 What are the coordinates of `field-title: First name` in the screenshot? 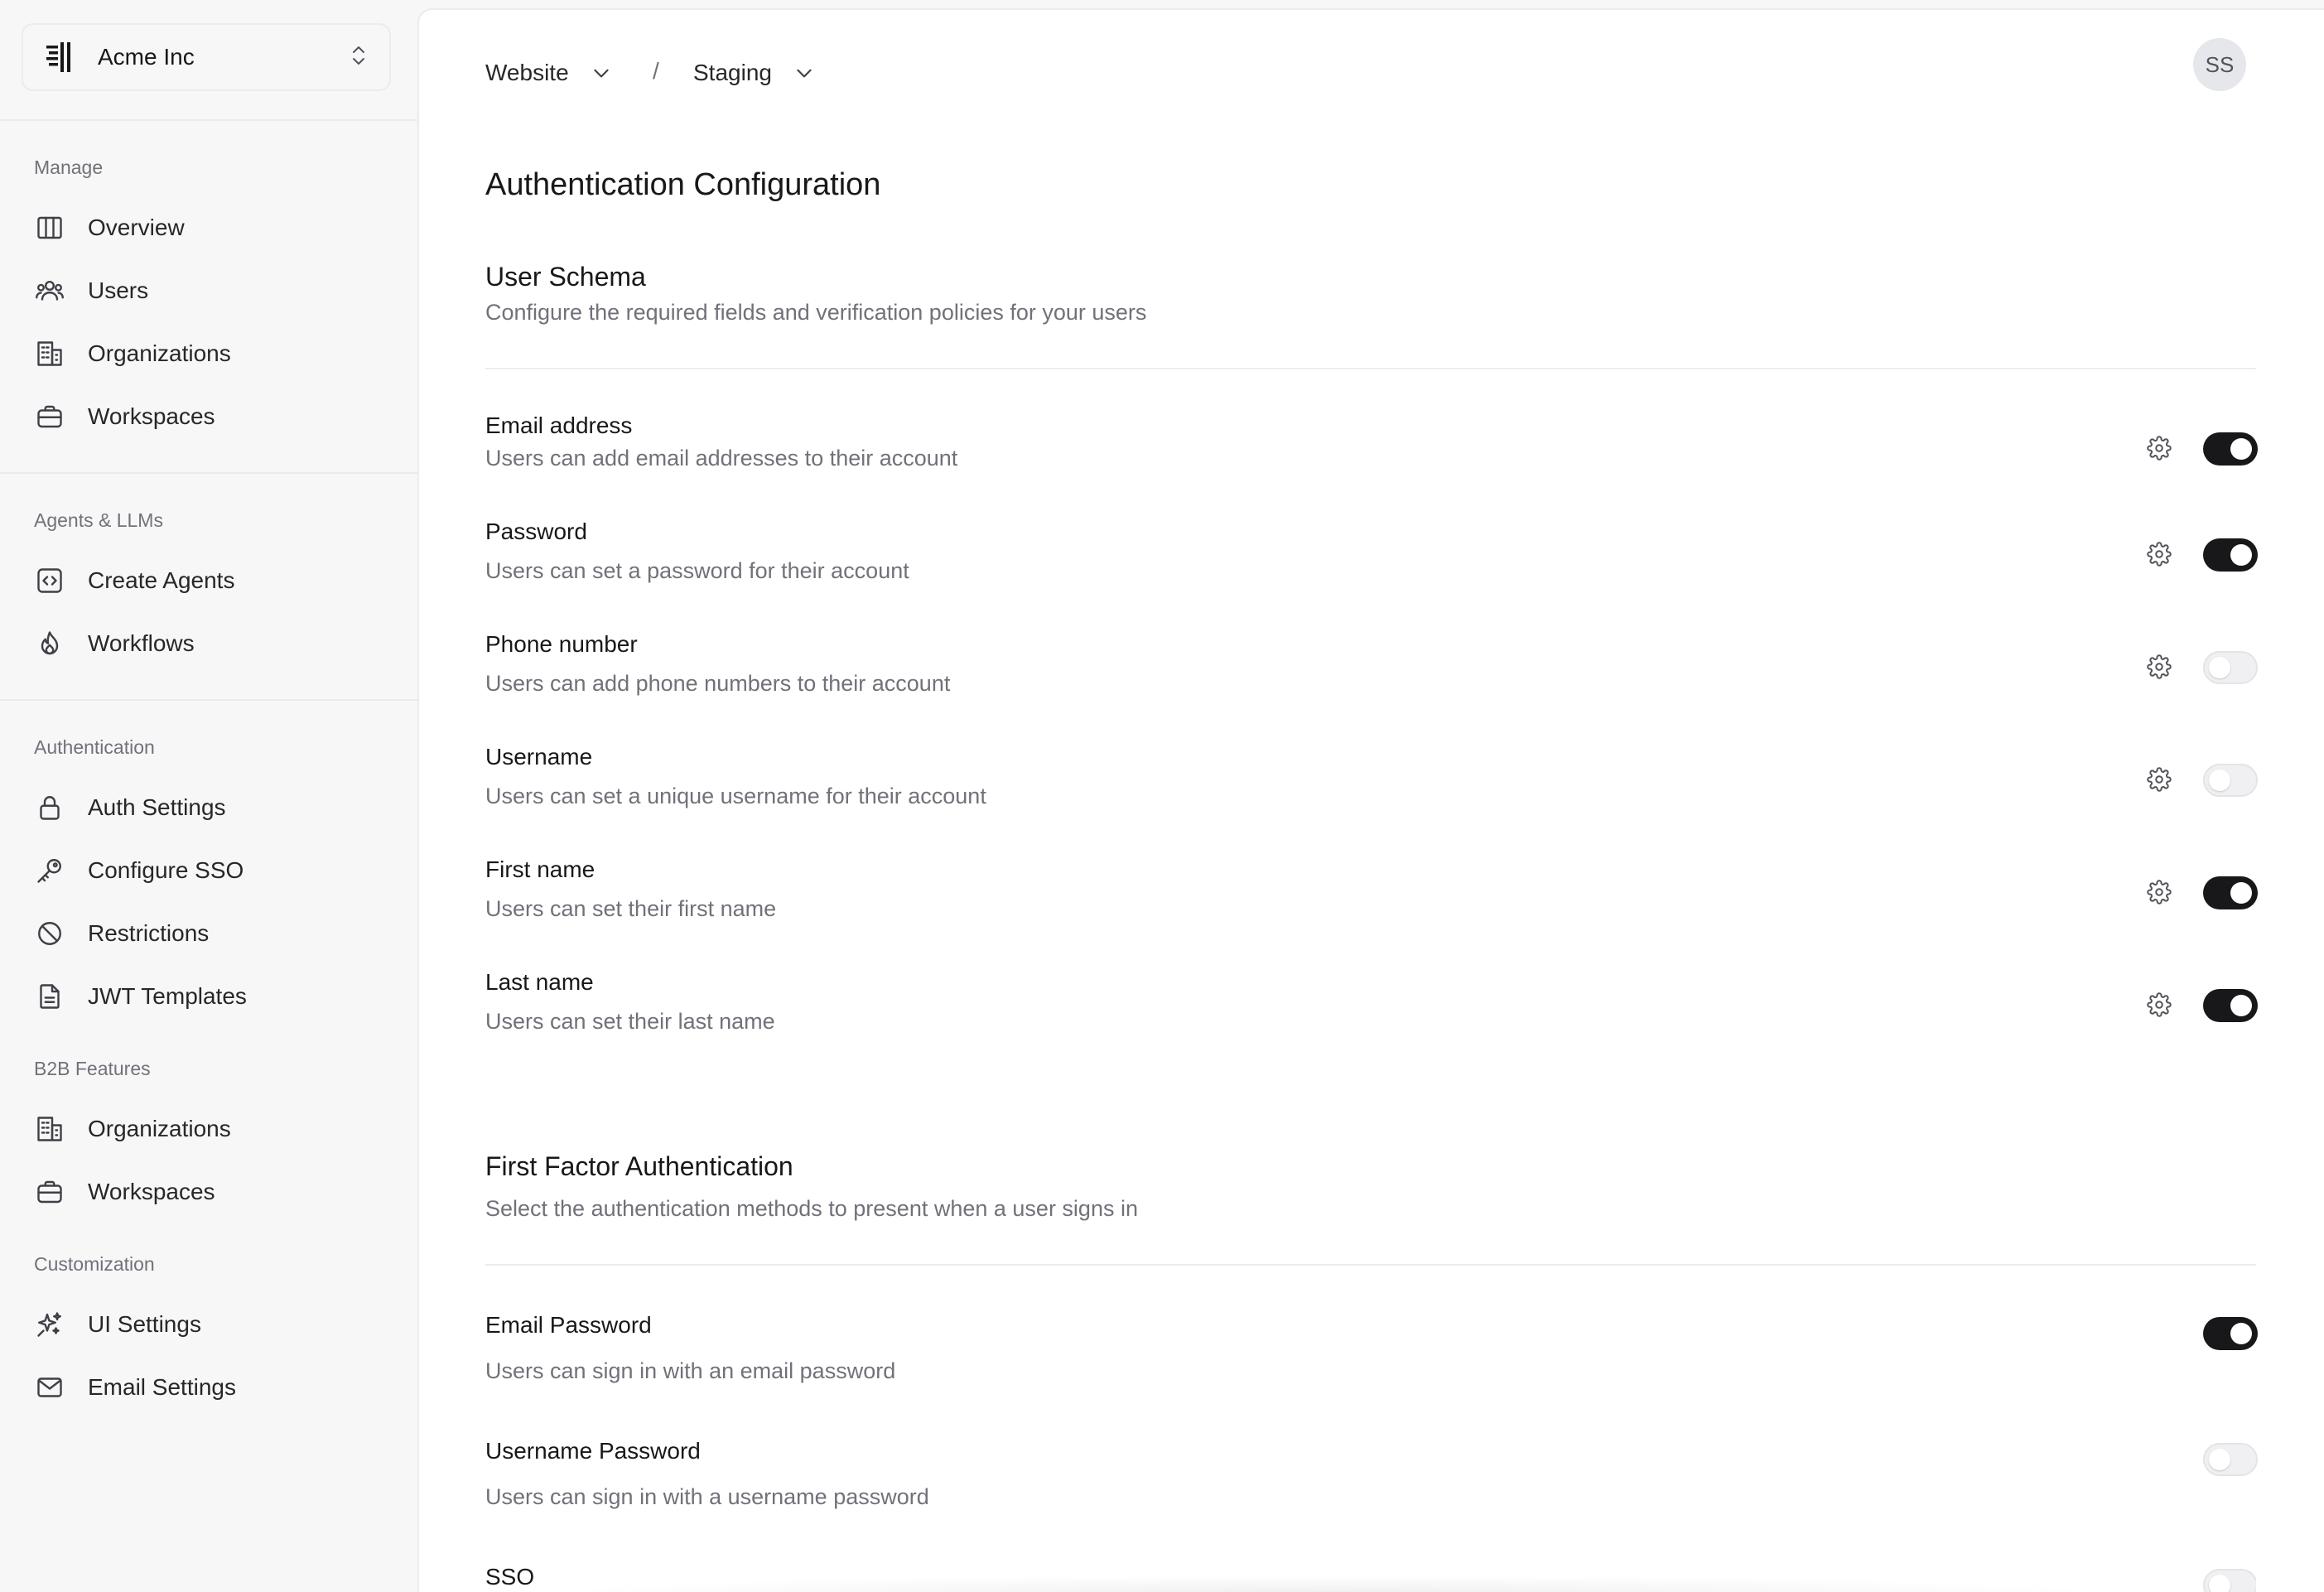 It's located at (540, 869).